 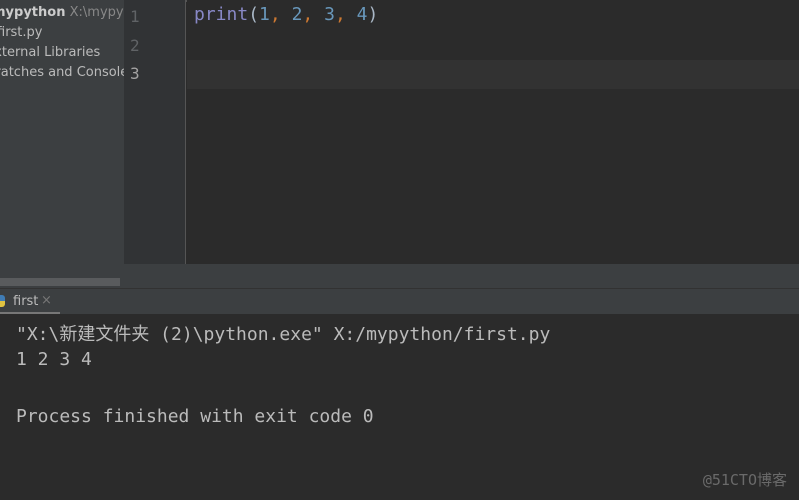 I want to click on run-tab-label: first, so click(x=26, y=301).